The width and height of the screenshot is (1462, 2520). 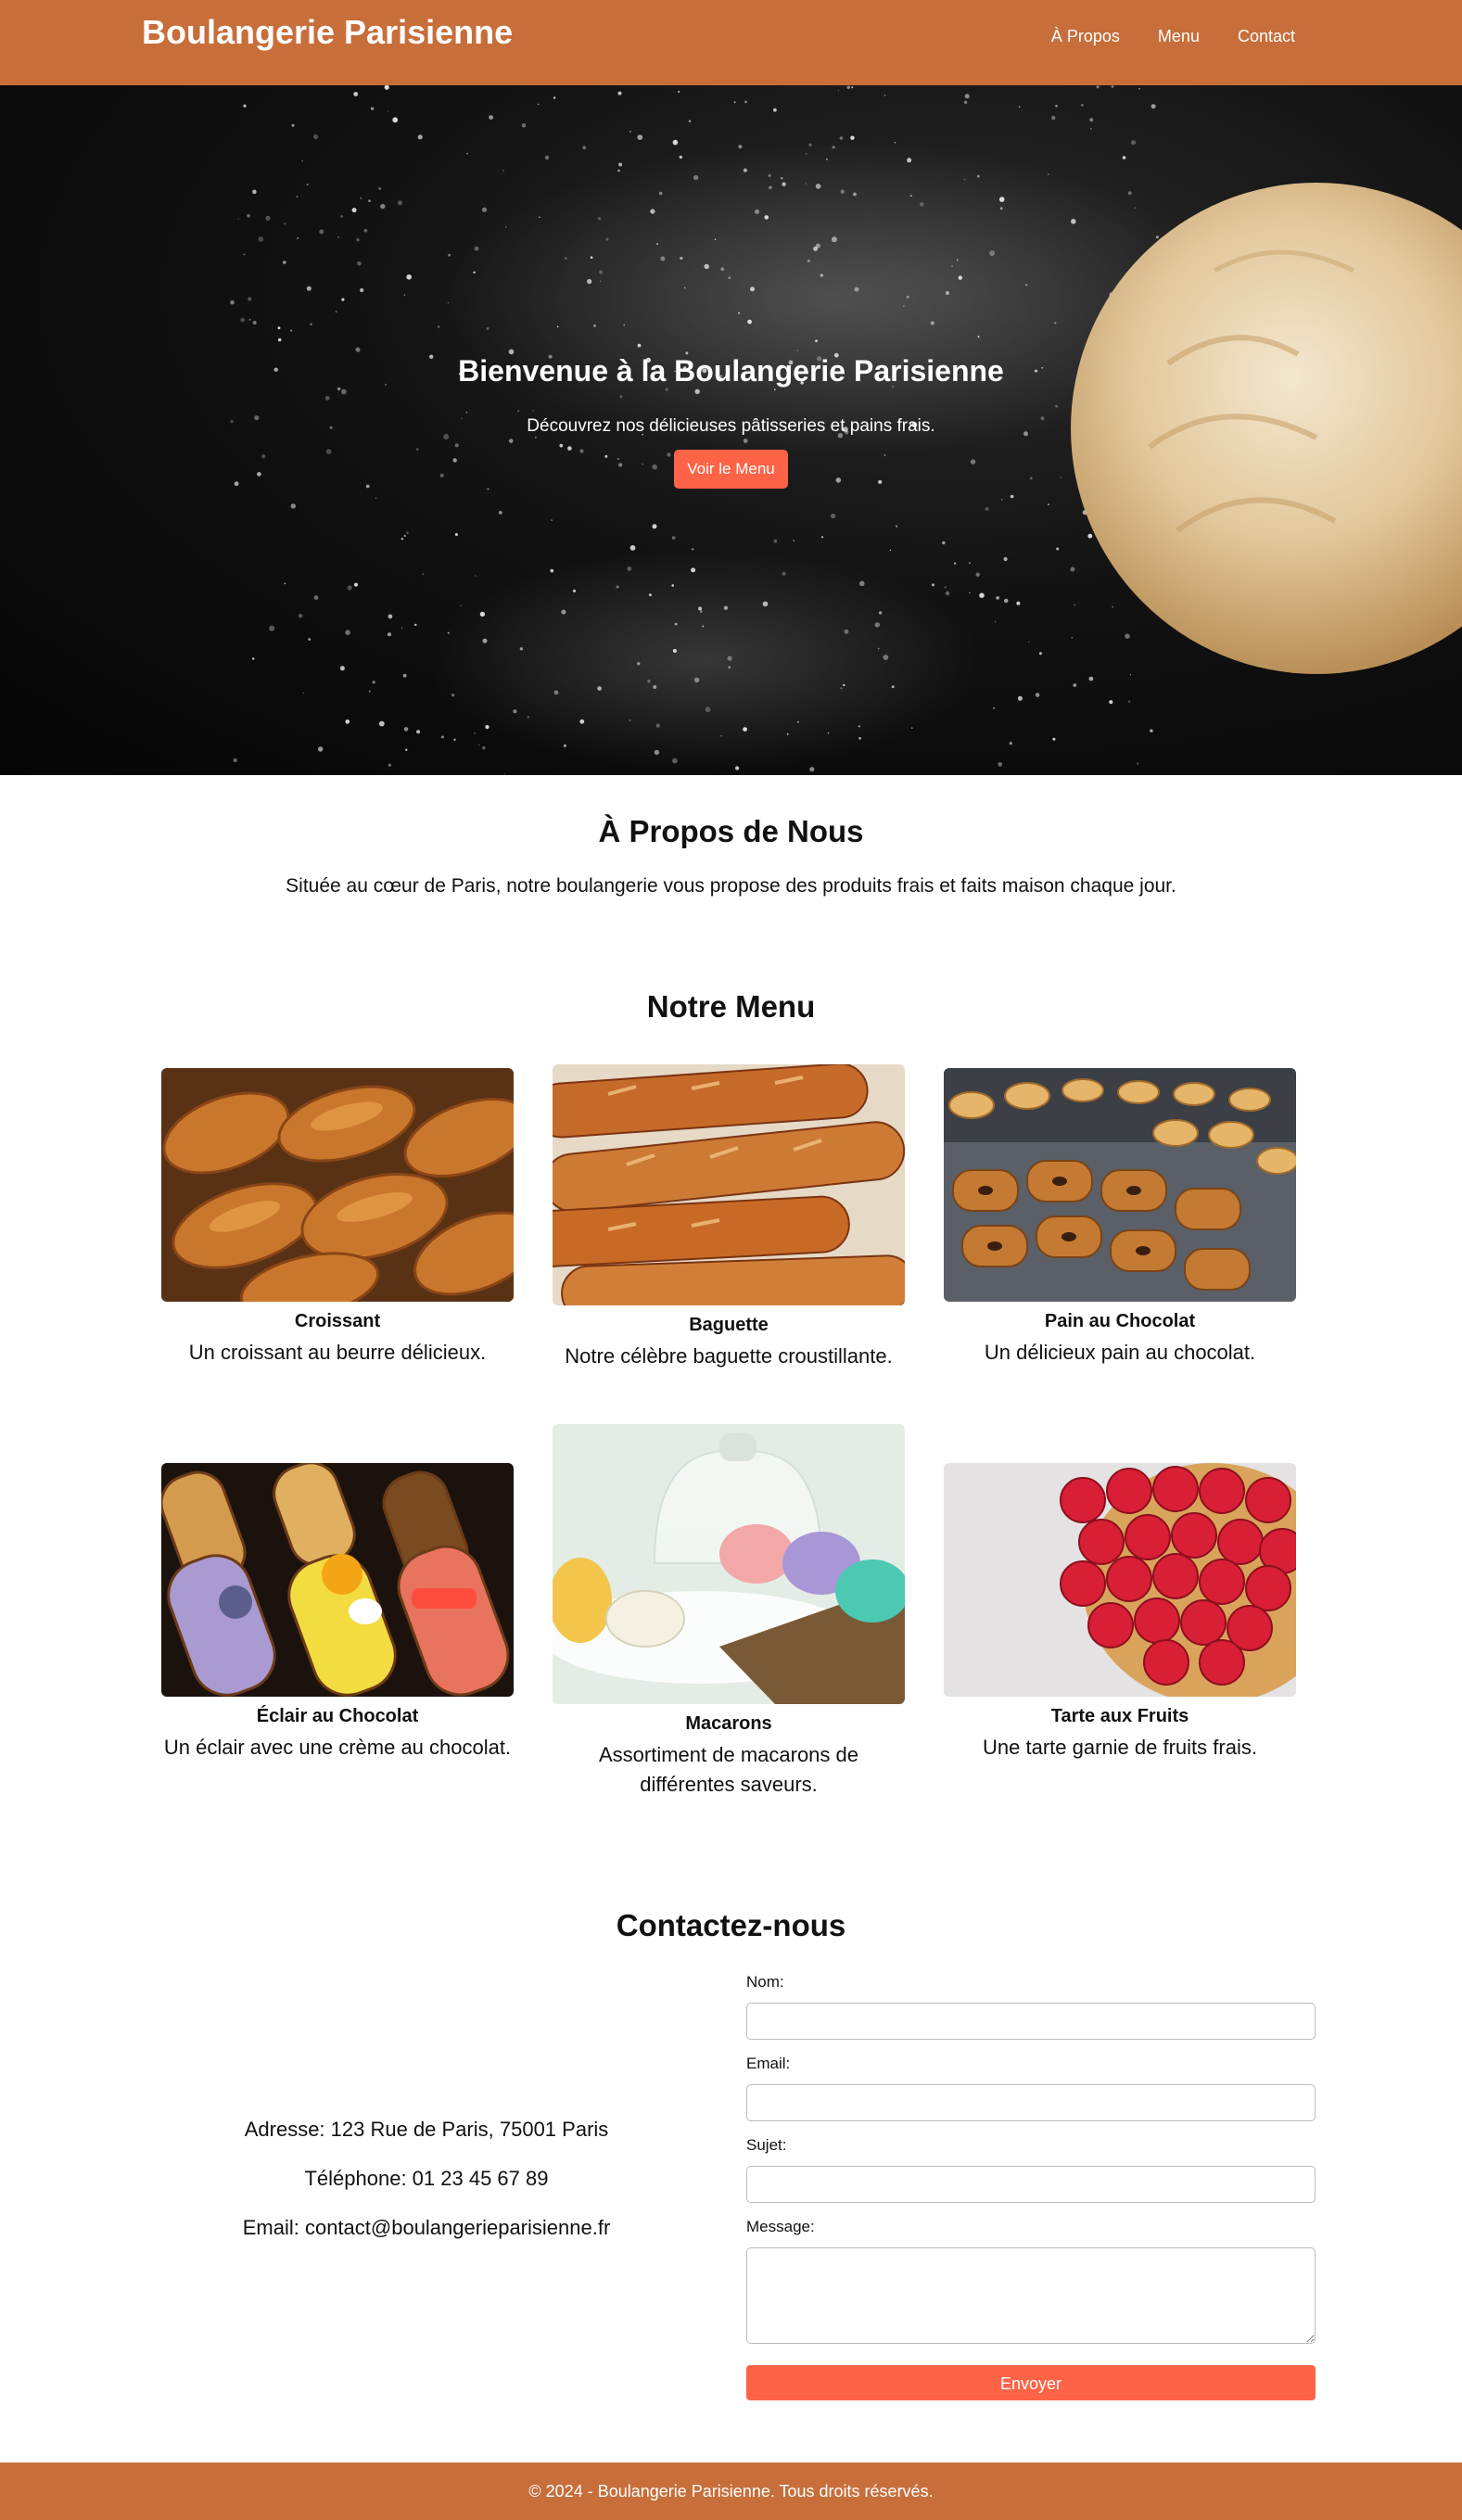 What do you see at coordinates (1031, 2021) in the screenshot?
I see `name-input` at bounding box center [1031, 2021].